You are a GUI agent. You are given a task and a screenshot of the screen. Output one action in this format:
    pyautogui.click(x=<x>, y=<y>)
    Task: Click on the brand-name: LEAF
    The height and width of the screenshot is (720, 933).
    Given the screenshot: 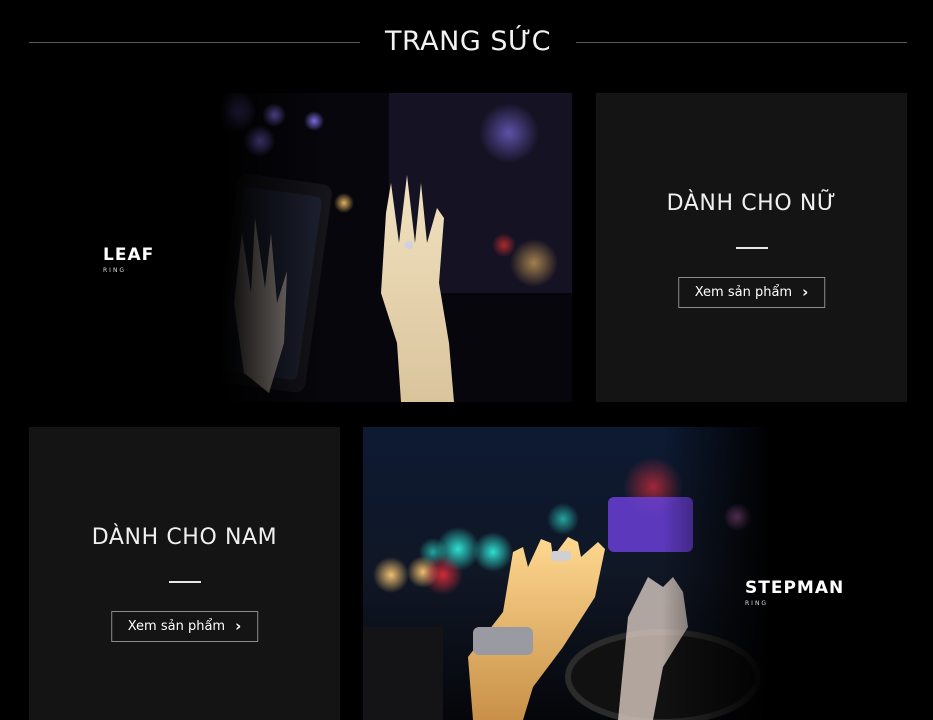 What is the action you would take?
    pyautogui.click(x=129, y=255)
    